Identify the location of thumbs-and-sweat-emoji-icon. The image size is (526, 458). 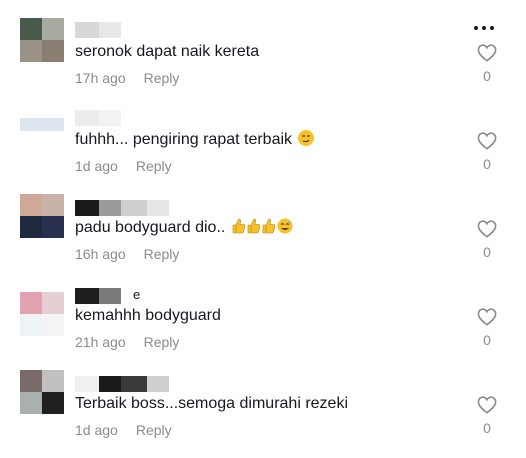
(261, 227).